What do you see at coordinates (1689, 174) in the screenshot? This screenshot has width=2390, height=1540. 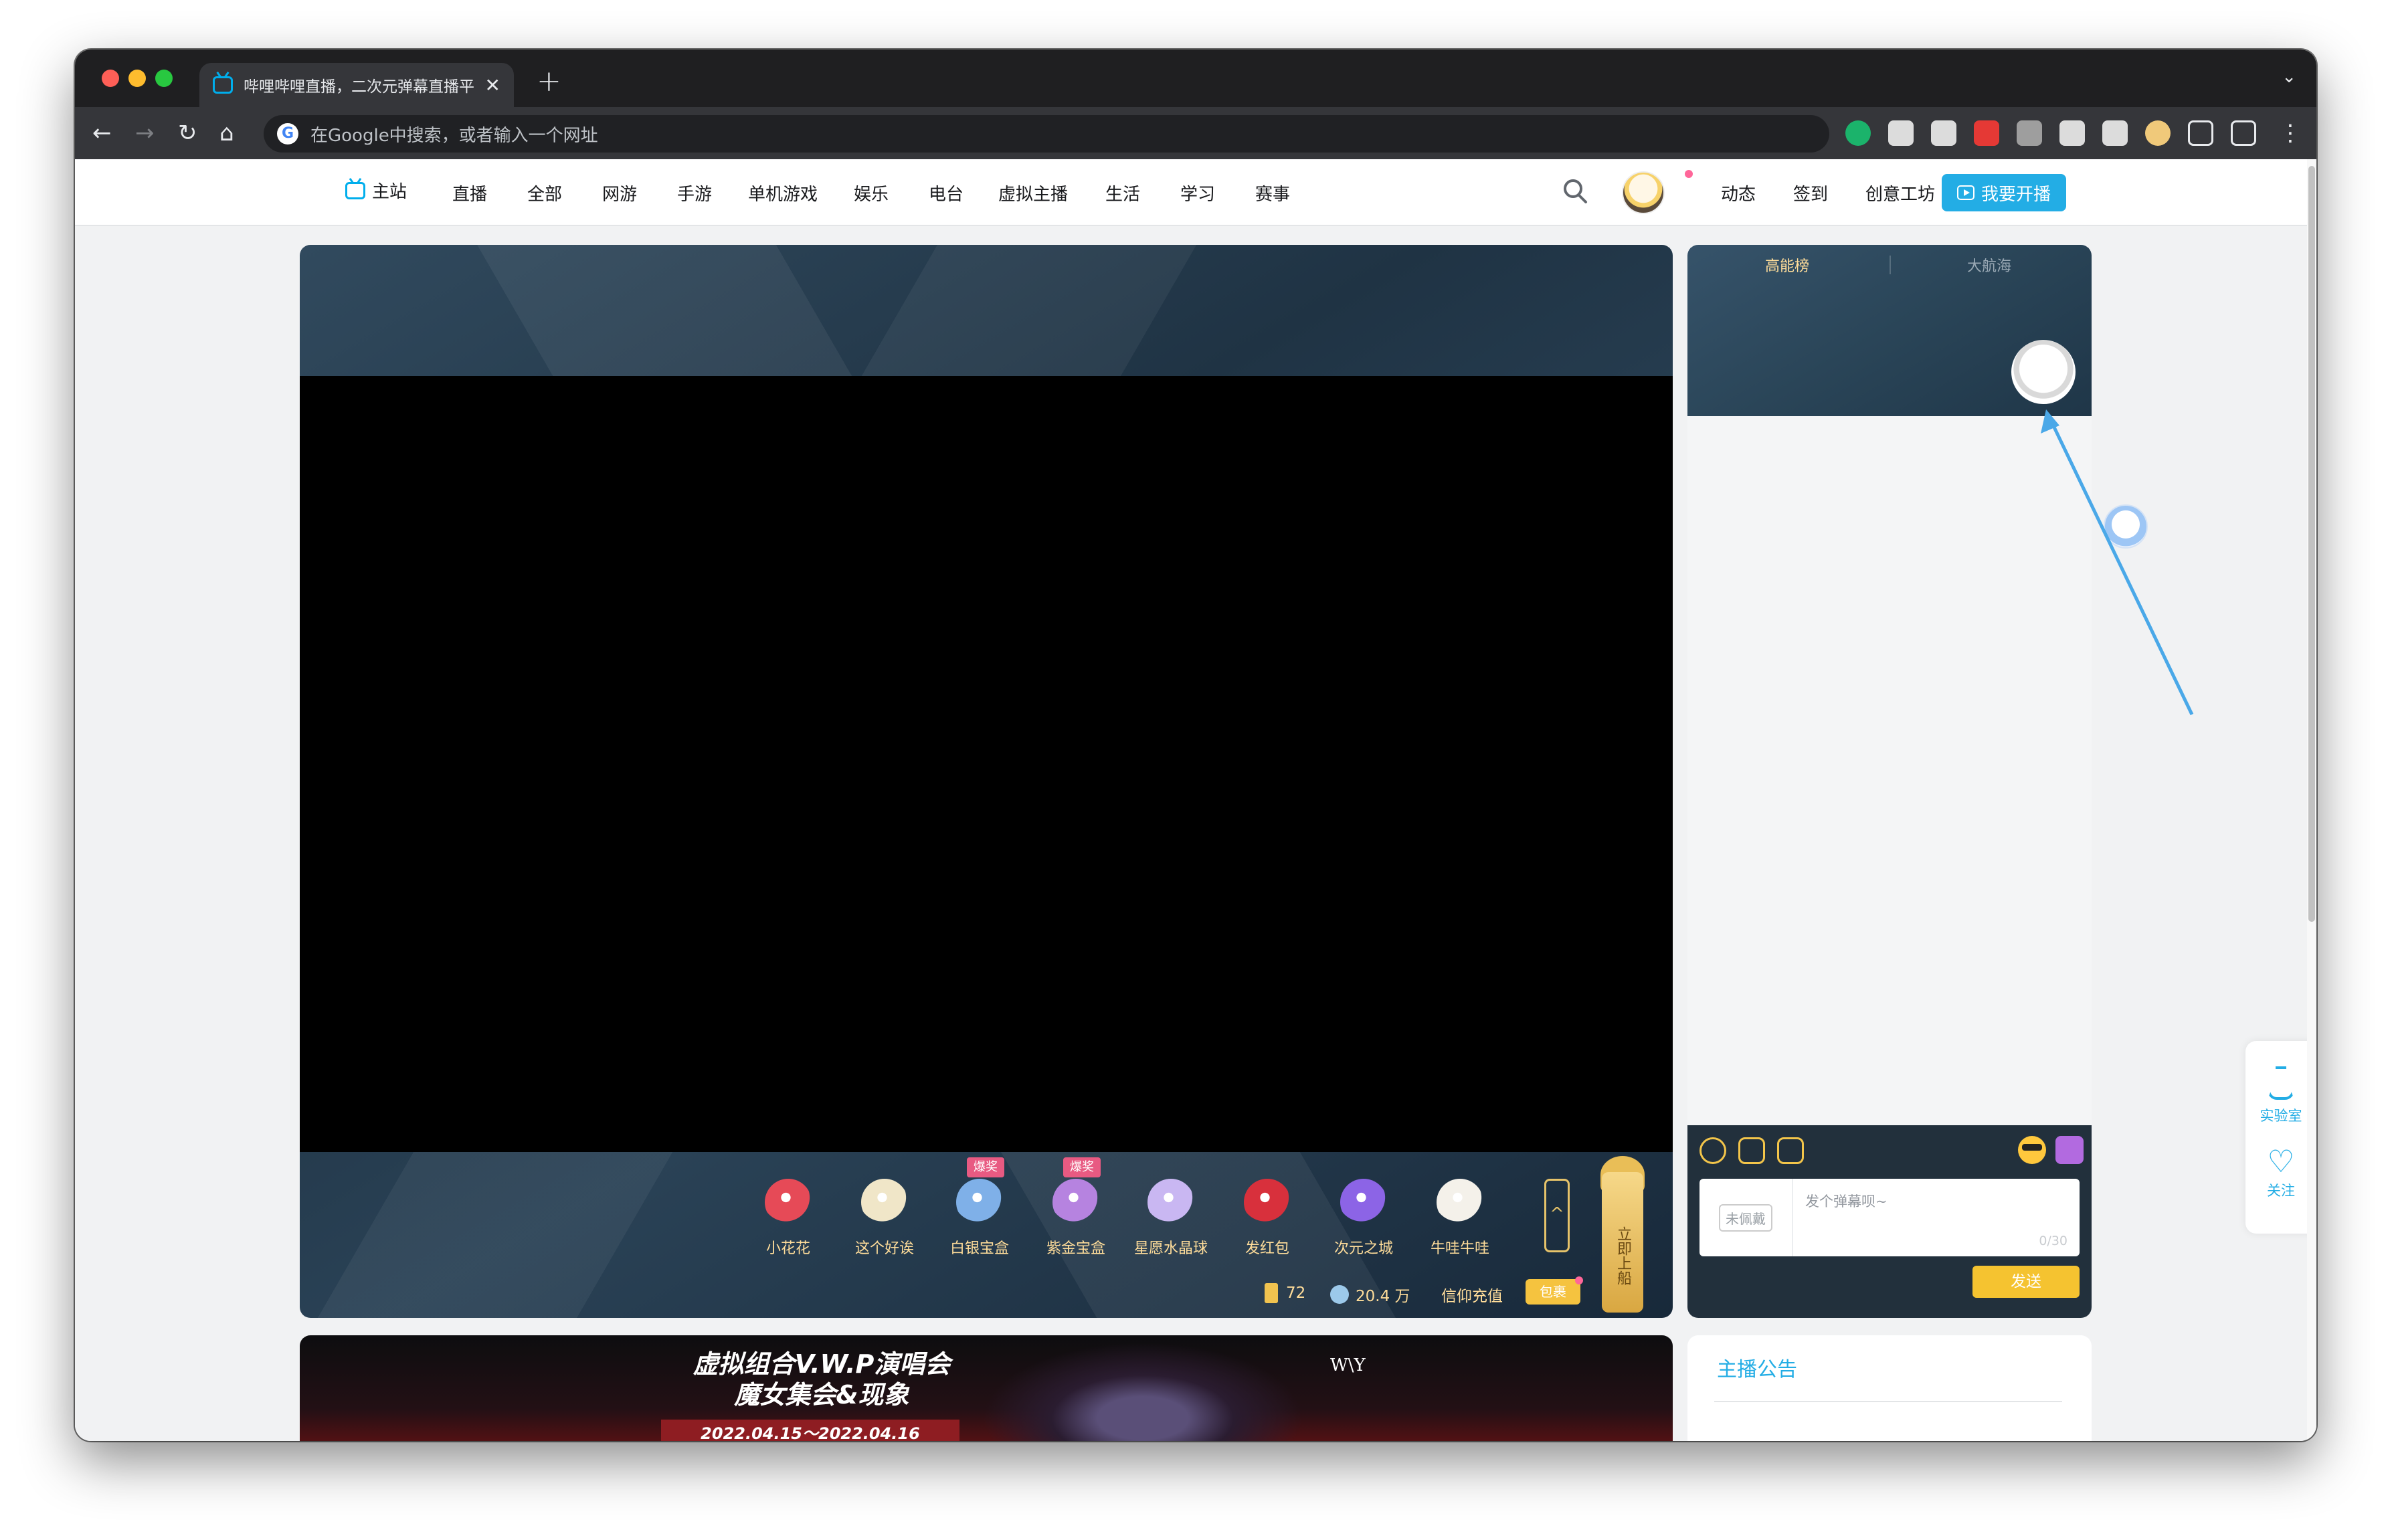 I see `notification-dot` at bounding box center [1689, 174].